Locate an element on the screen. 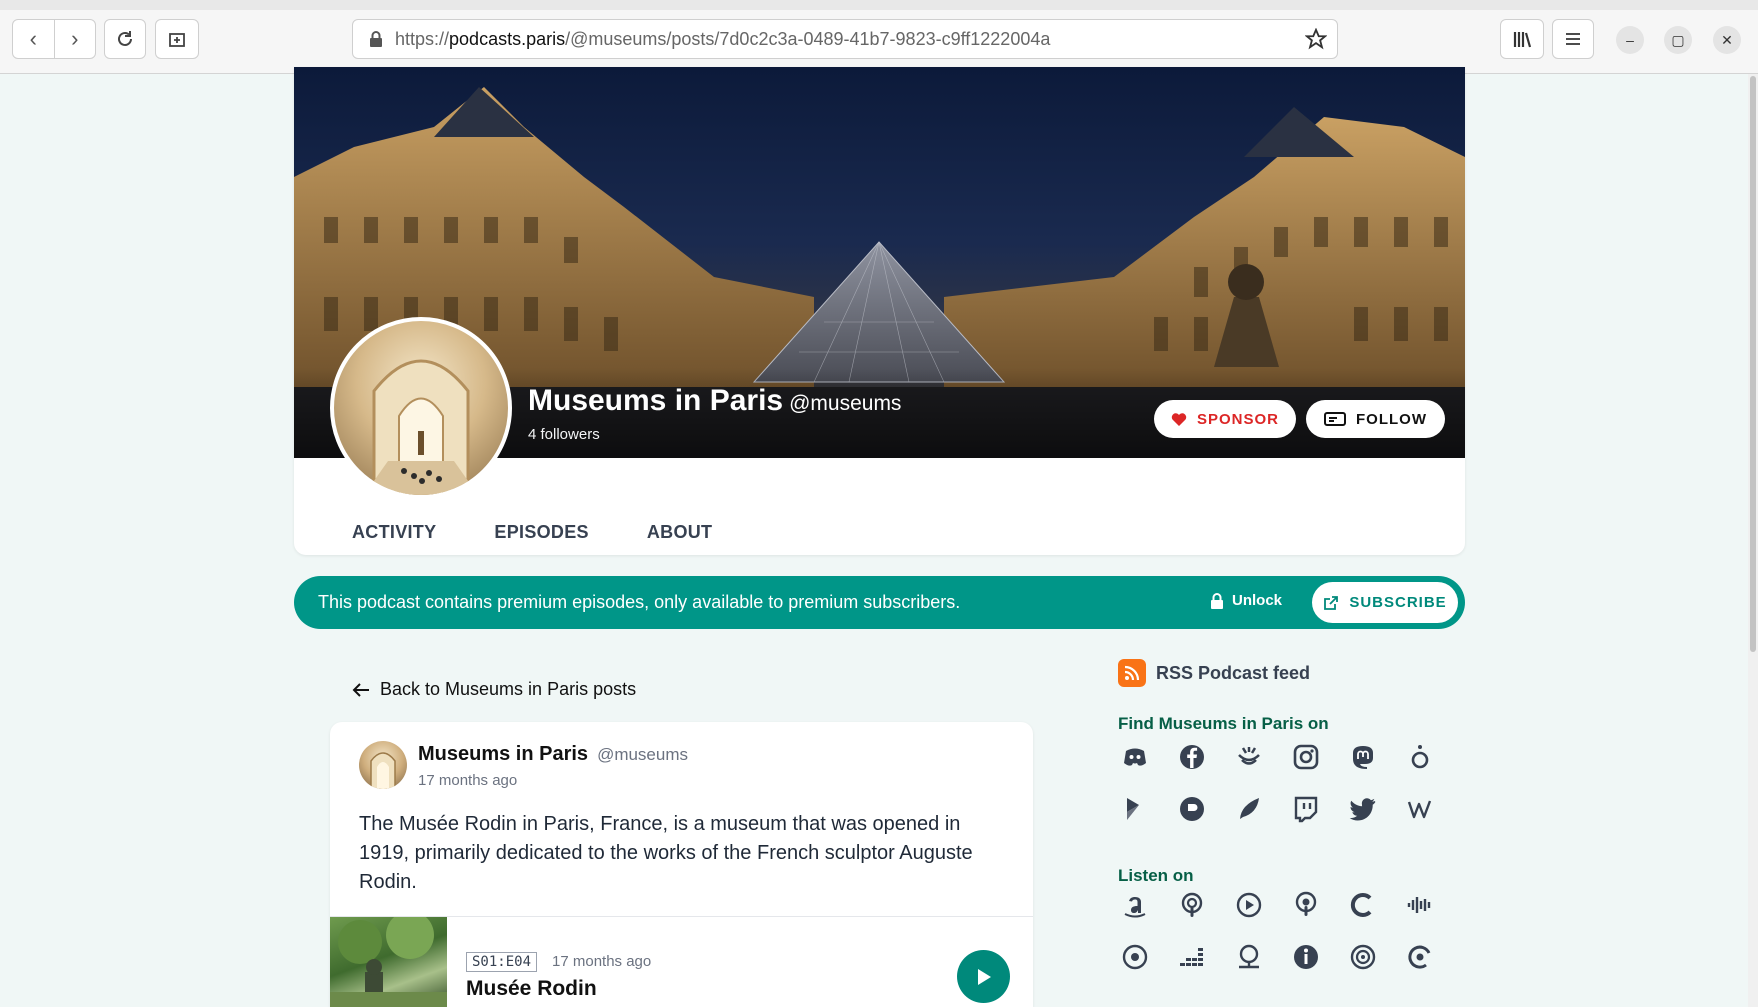  tab-strip is located at coordinates (879, 5).